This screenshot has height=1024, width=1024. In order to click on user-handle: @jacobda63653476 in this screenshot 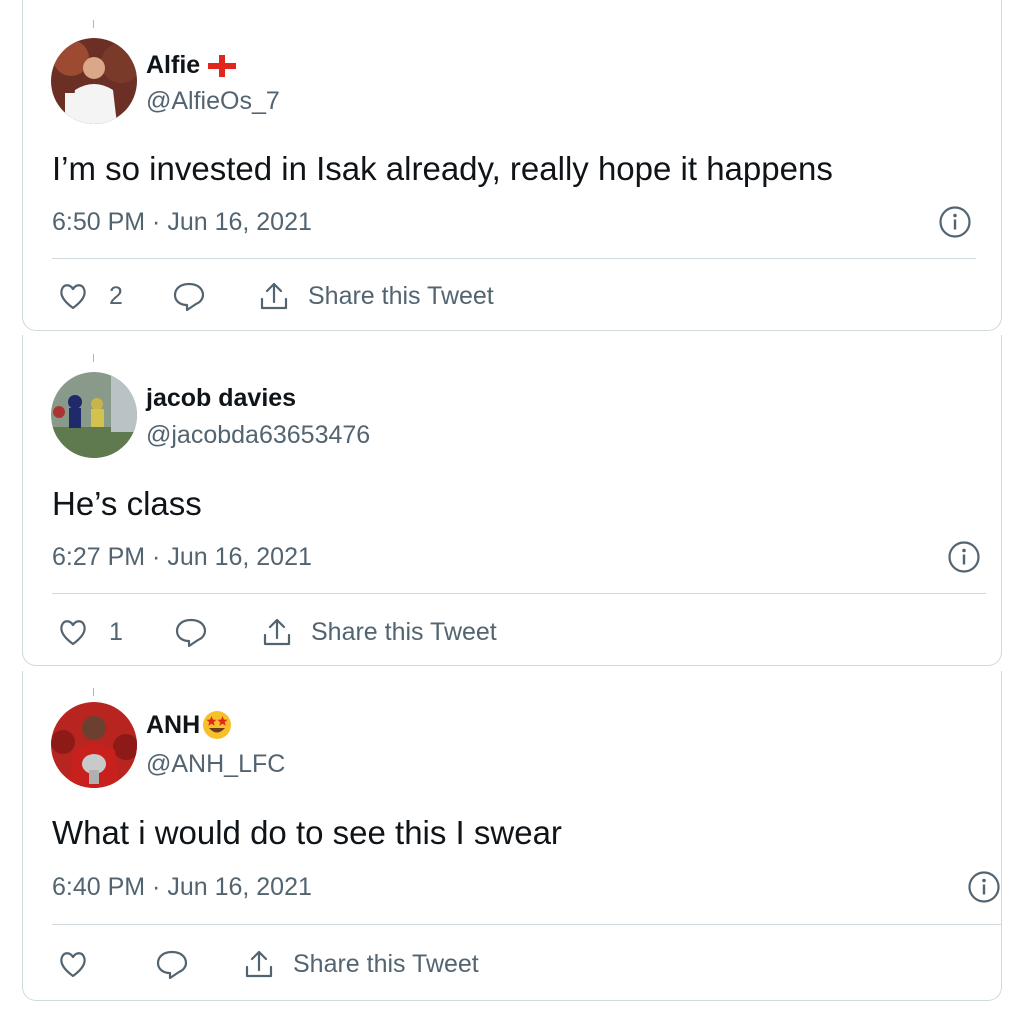, I will do `click(258, 435)`.